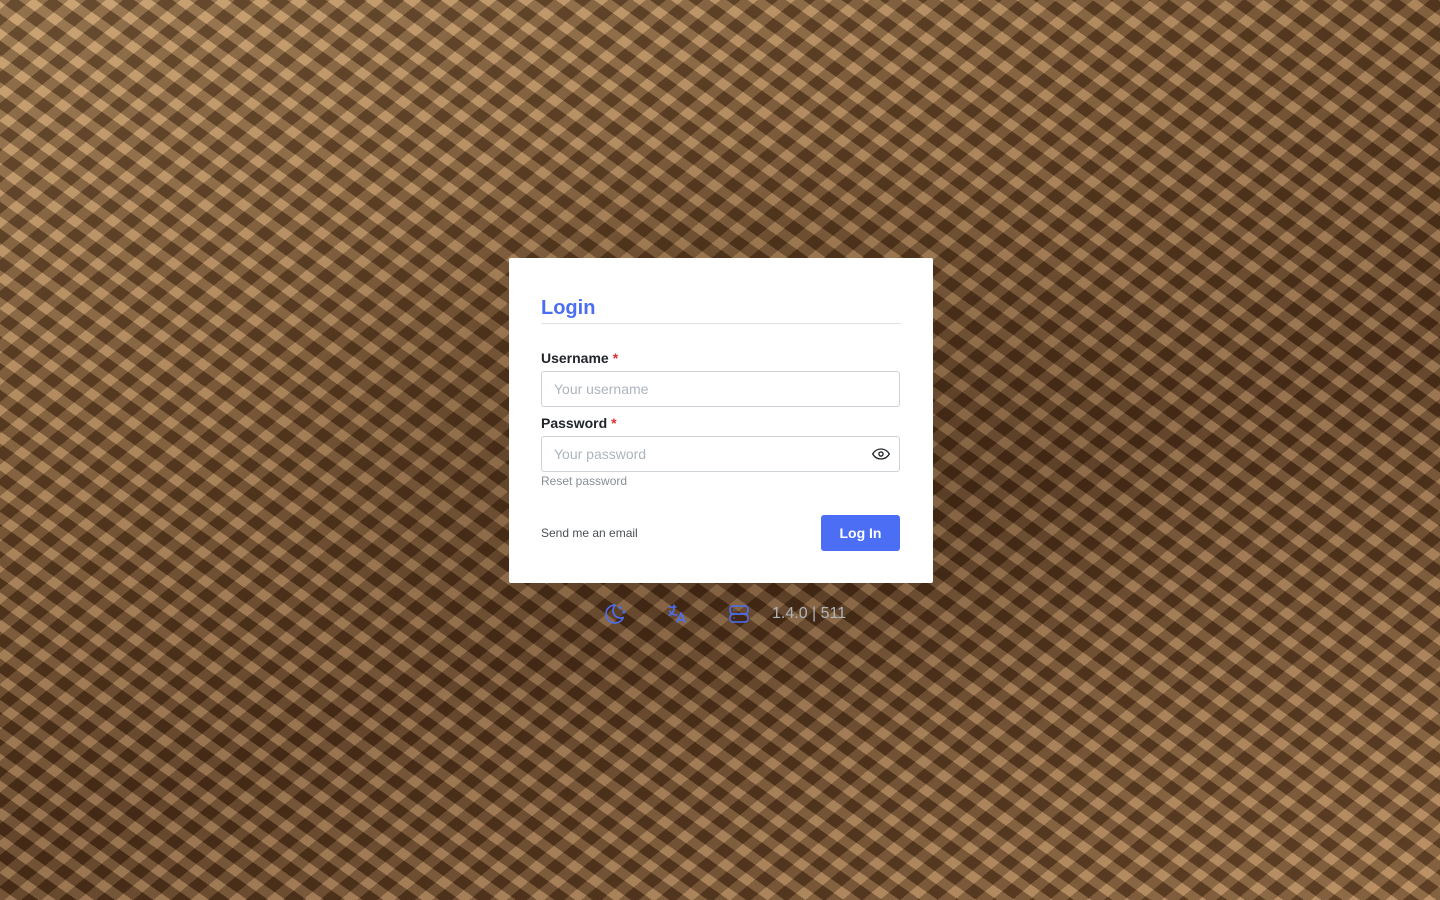  I want to click on send-email-link: Send me an email, so click(589, 533).